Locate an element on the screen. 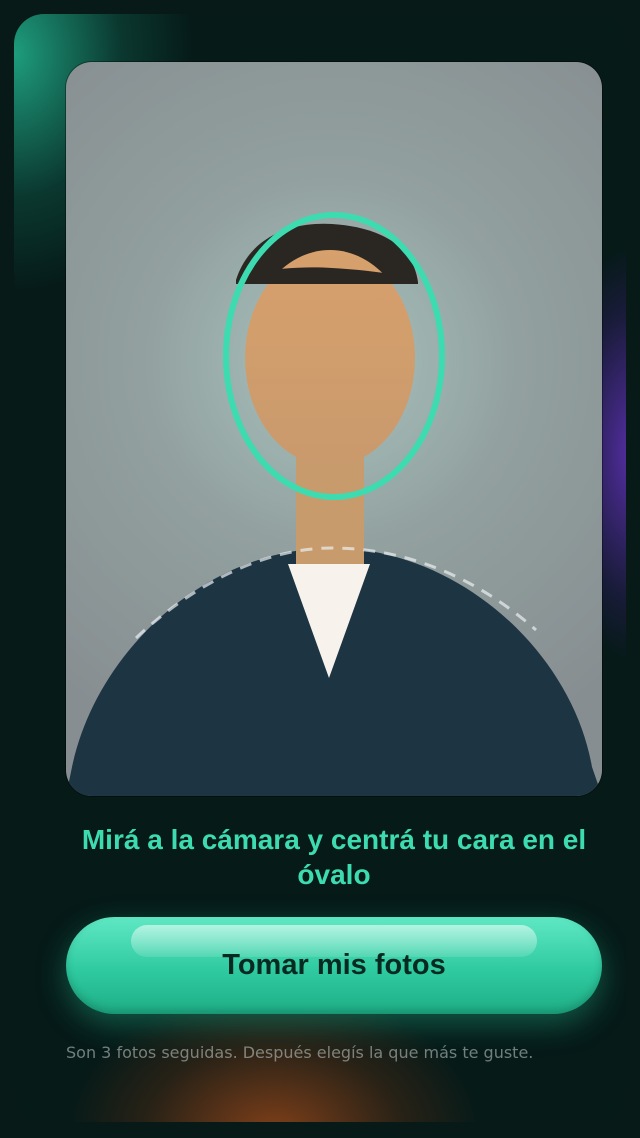 The width and height of the screenshot is (640, 1138). take-photos-label: Tomar mis fotos is located at coordinates (334, 965).